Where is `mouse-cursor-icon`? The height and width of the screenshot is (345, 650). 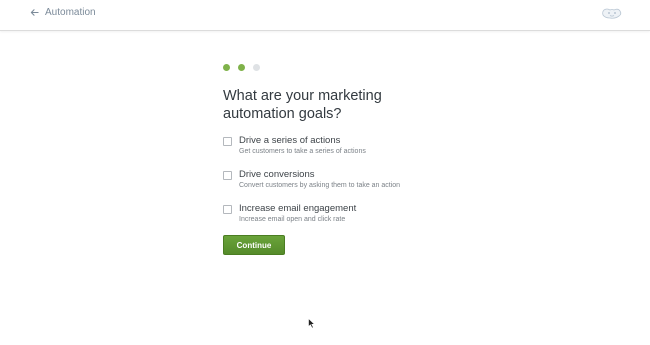
mouse-cursor-icon is located at coordinates (312, 323).